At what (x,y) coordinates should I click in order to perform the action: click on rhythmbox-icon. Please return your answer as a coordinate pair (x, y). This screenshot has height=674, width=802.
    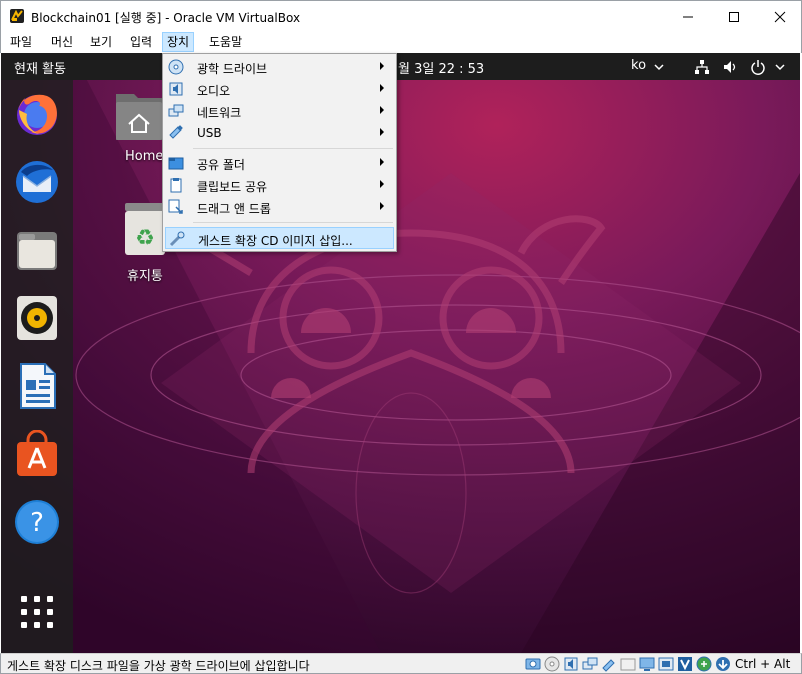
    Looking at the image, I should click on (37, 318).